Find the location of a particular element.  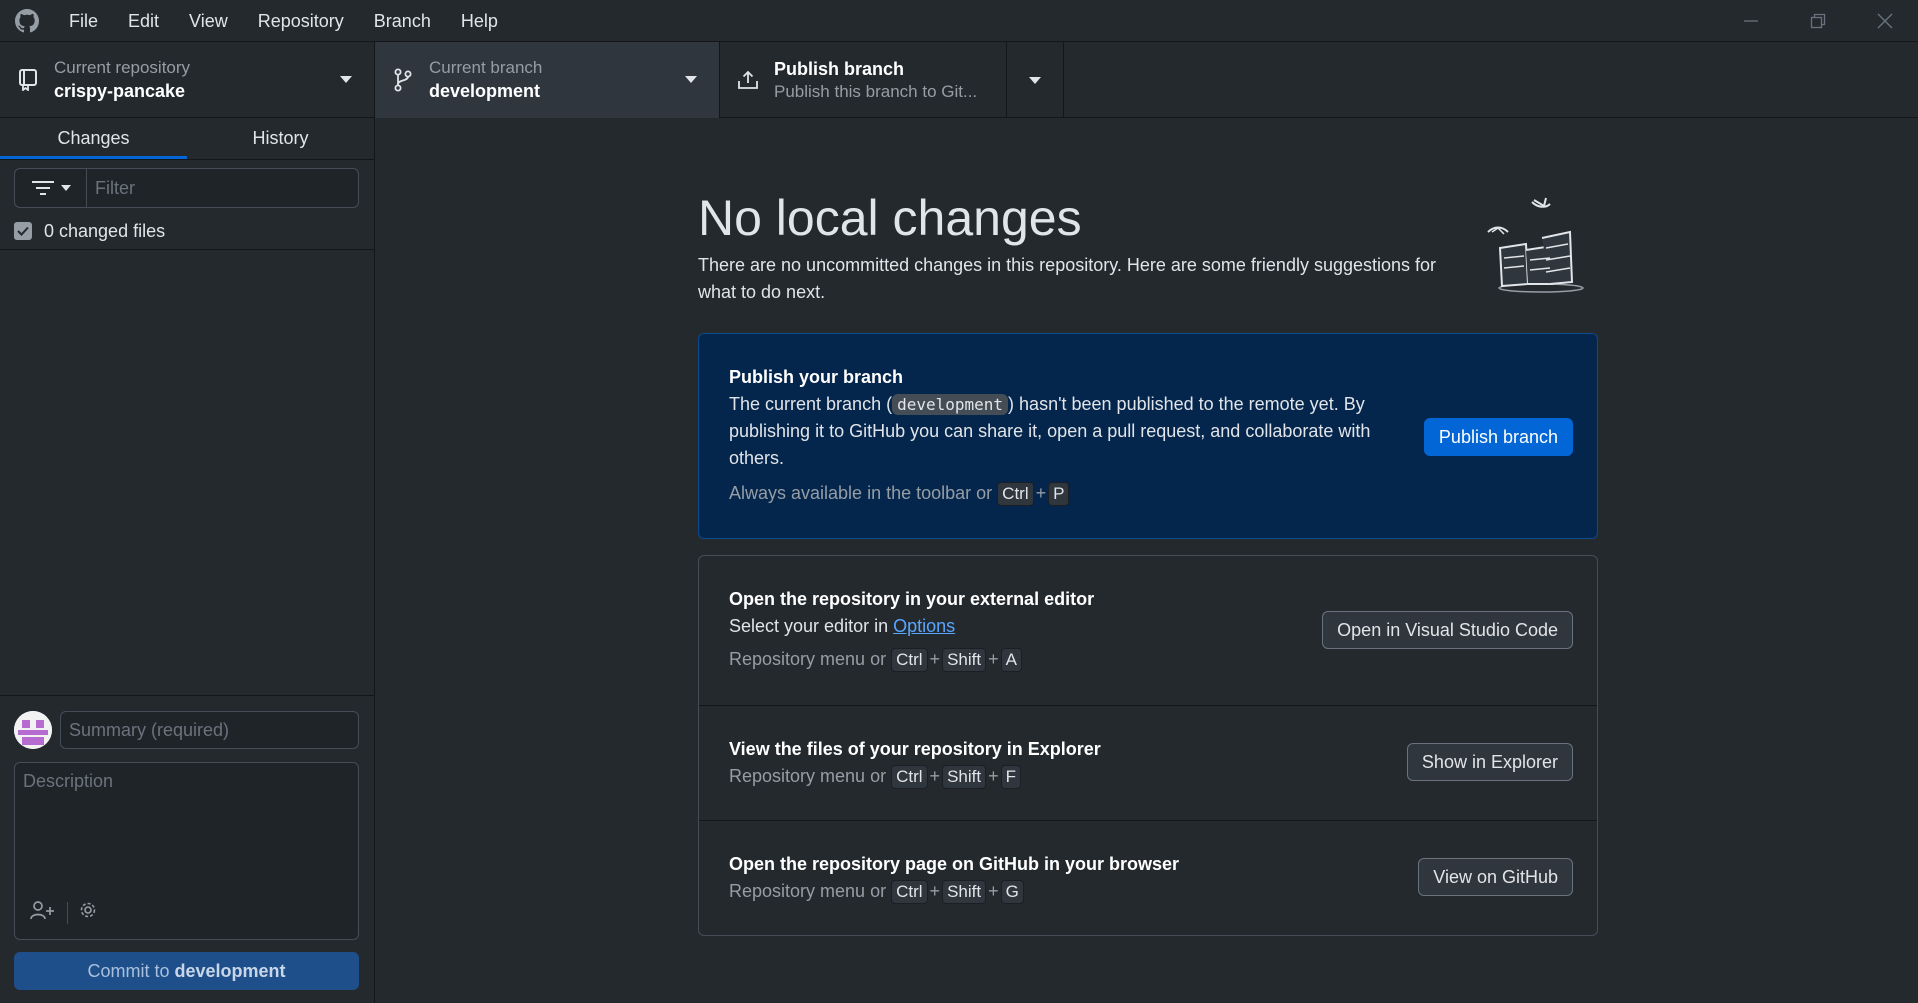

upload-icon is located at coordinates (748, 80).